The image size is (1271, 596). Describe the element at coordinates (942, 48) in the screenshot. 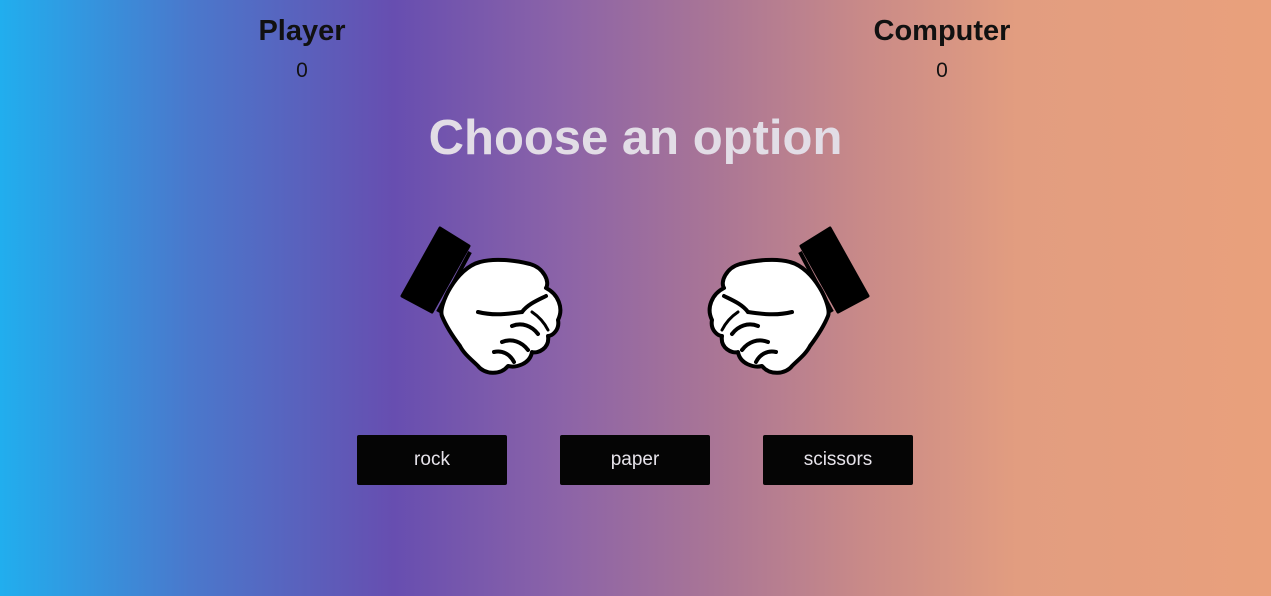

I see `computer-score-panel: Computer 0` at that location.